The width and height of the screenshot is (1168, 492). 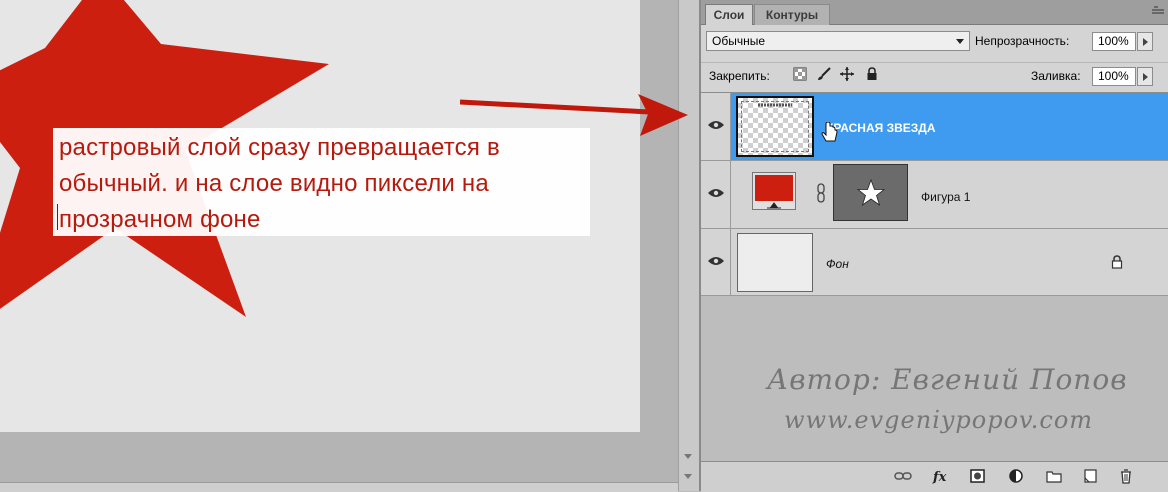 I want to click on thumbnail-pixels, so click(x=775, y=105).